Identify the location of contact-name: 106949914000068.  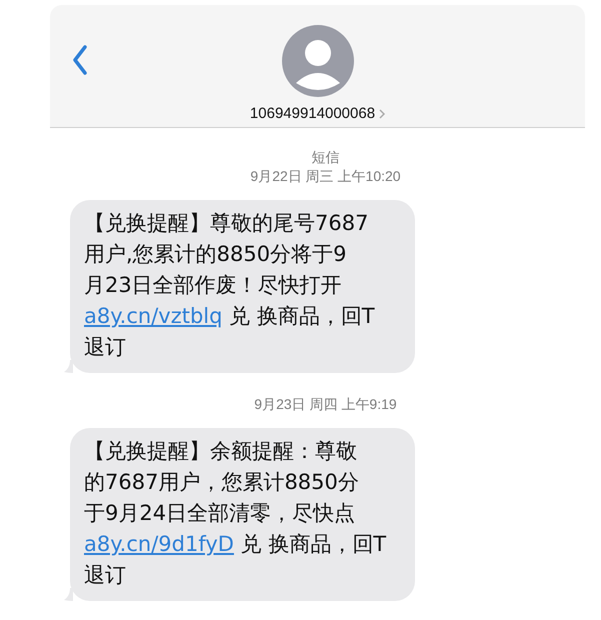
(318, 113).